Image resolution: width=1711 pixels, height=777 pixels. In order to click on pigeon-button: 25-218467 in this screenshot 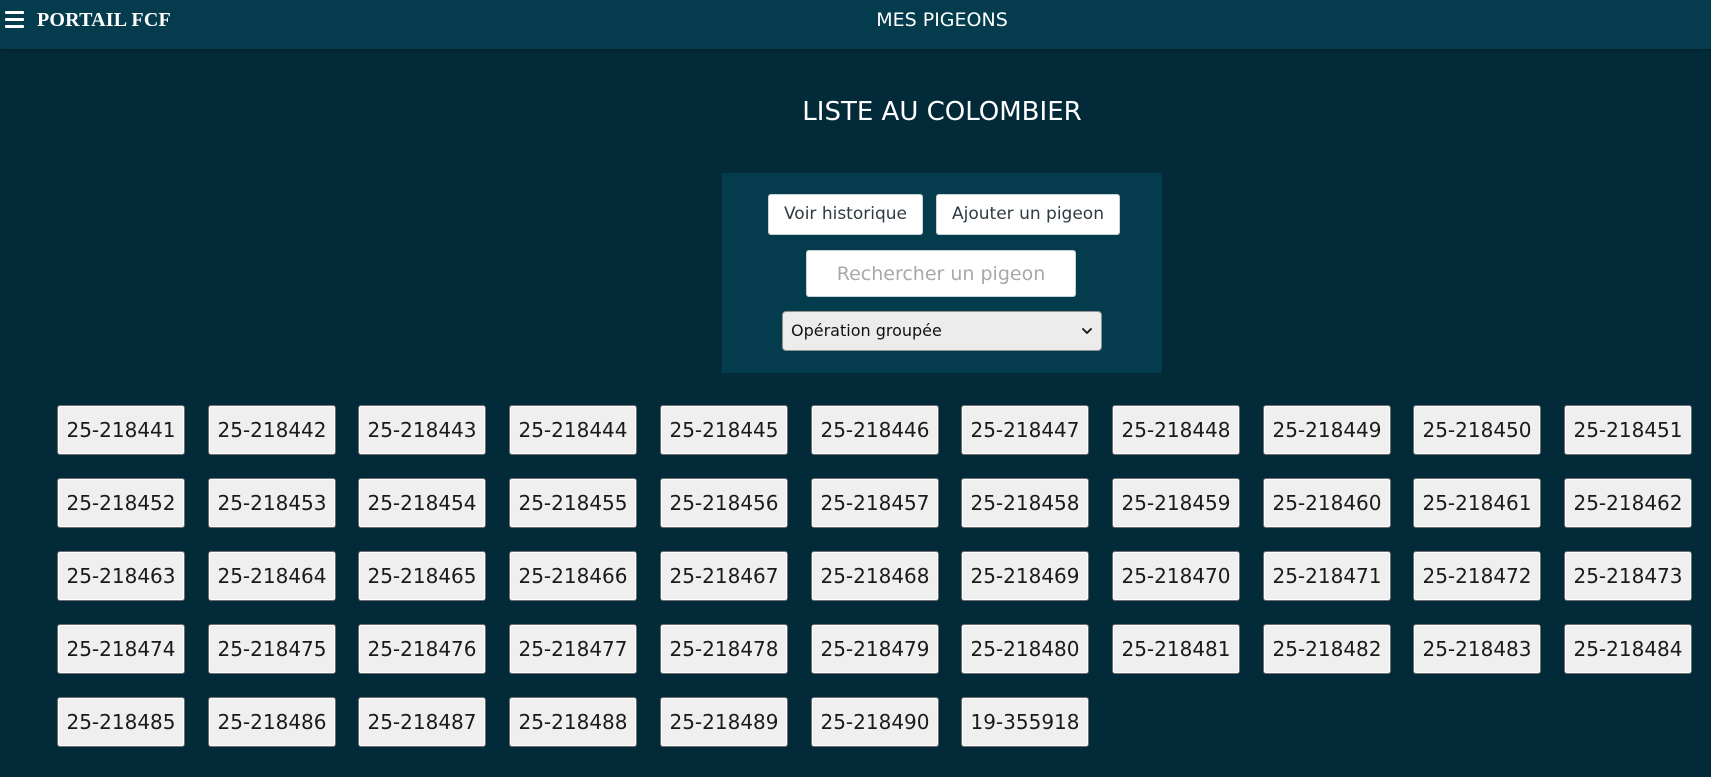, I will do `click(724, 576)`.